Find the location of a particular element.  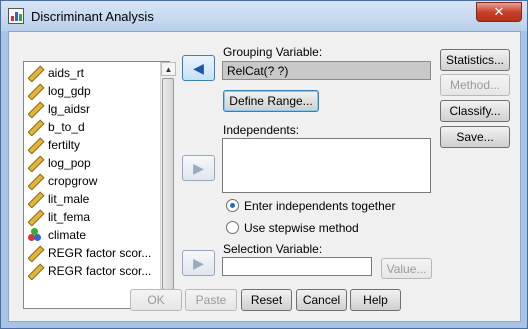

list-item: log_pop is located at coordinates (91, 163).